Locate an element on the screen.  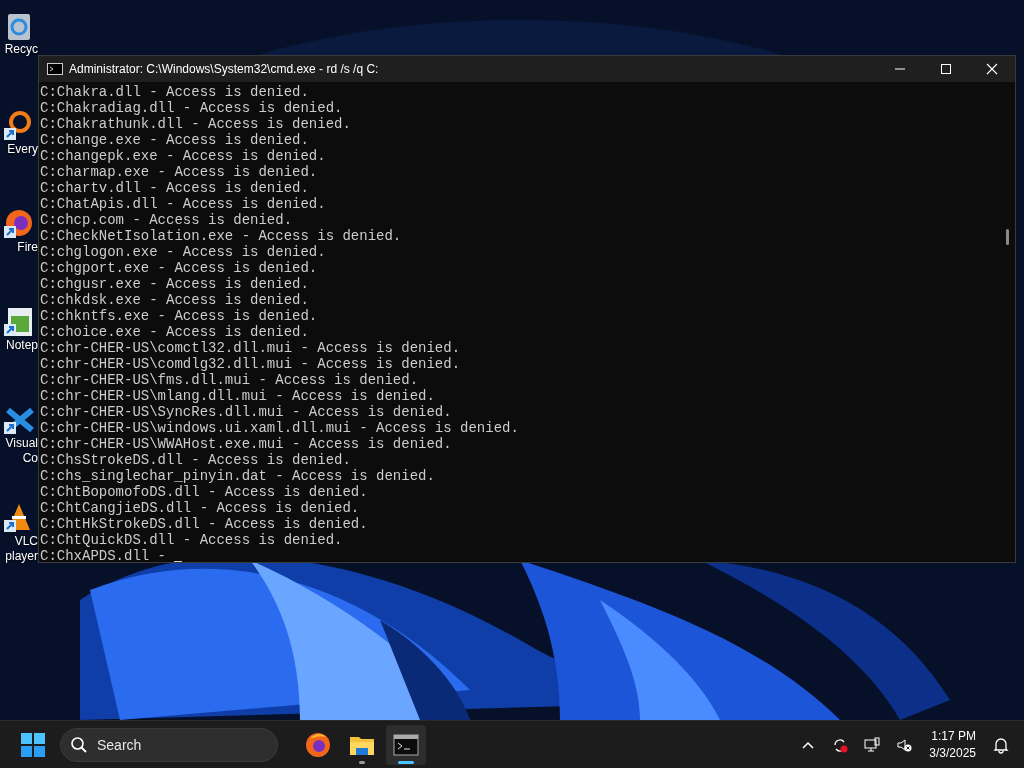
console-line: C:ChatApis.dll - Access is denied. is located at coordinates (183, 204).